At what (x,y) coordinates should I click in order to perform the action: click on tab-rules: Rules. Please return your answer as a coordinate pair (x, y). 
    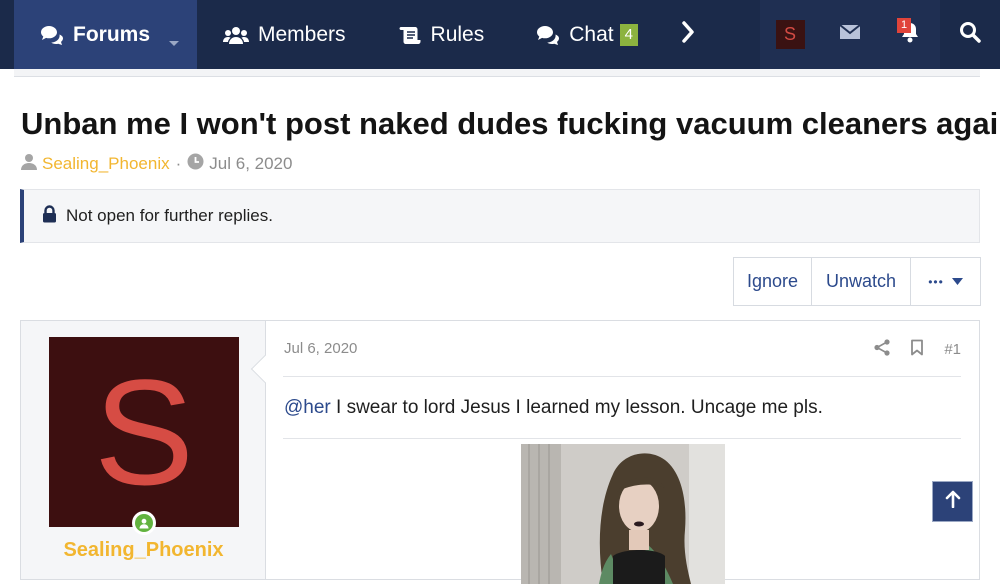
    Looking at the image, I should click on (441, 34).